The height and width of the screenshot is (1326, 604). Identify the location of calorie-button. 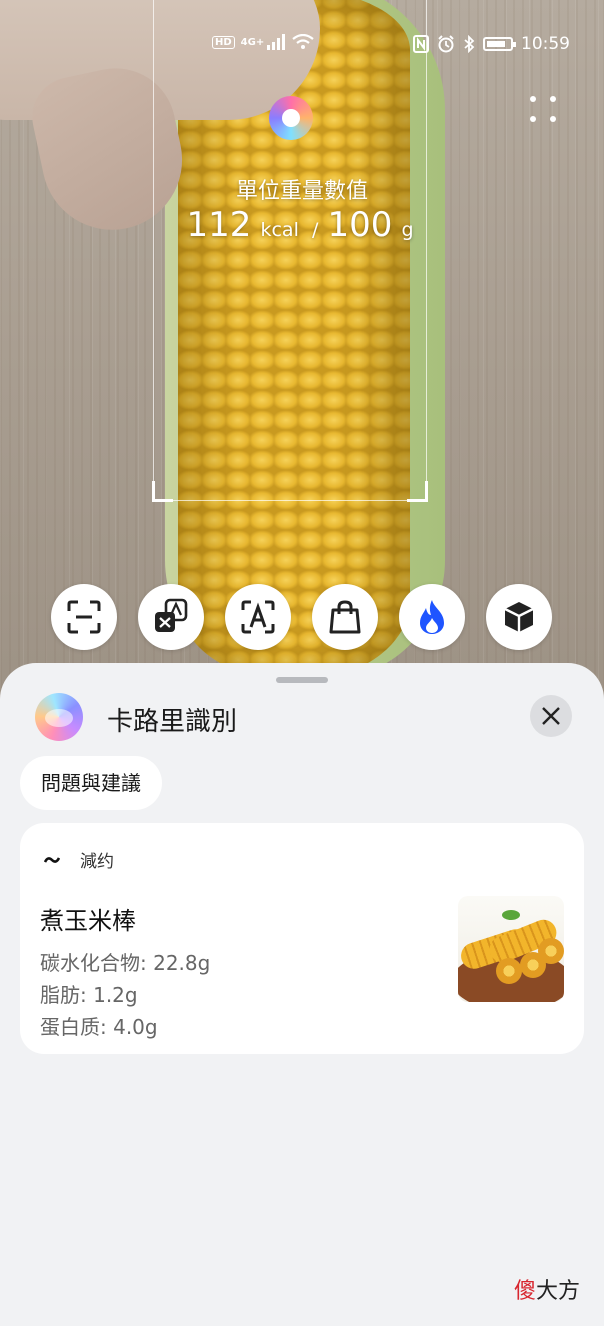
(432, 617).